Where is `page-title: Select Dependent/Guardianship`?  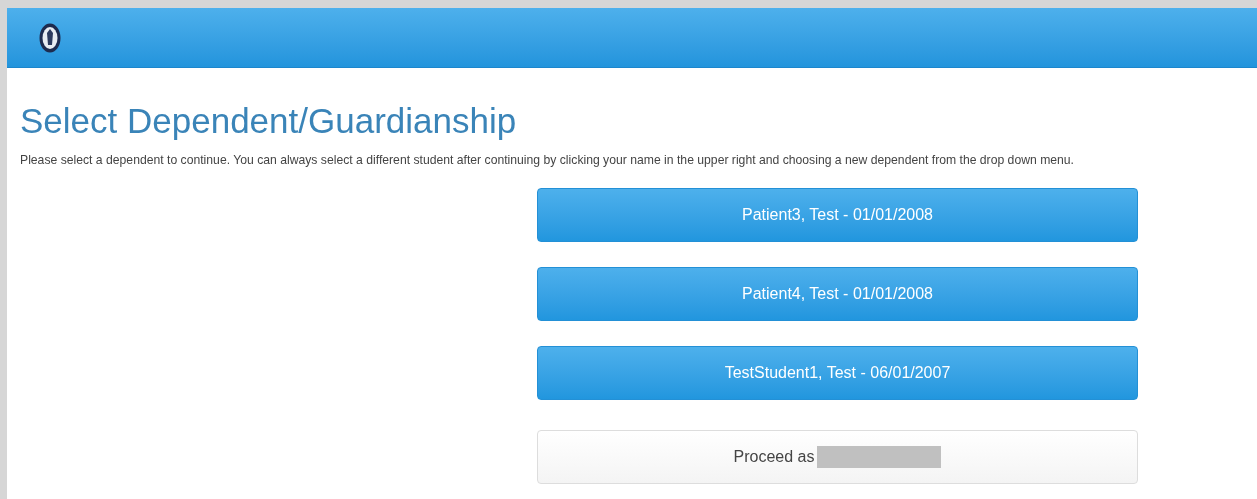
page-title: Select Dependent/Guardianship is located at coordinates (269, 121).